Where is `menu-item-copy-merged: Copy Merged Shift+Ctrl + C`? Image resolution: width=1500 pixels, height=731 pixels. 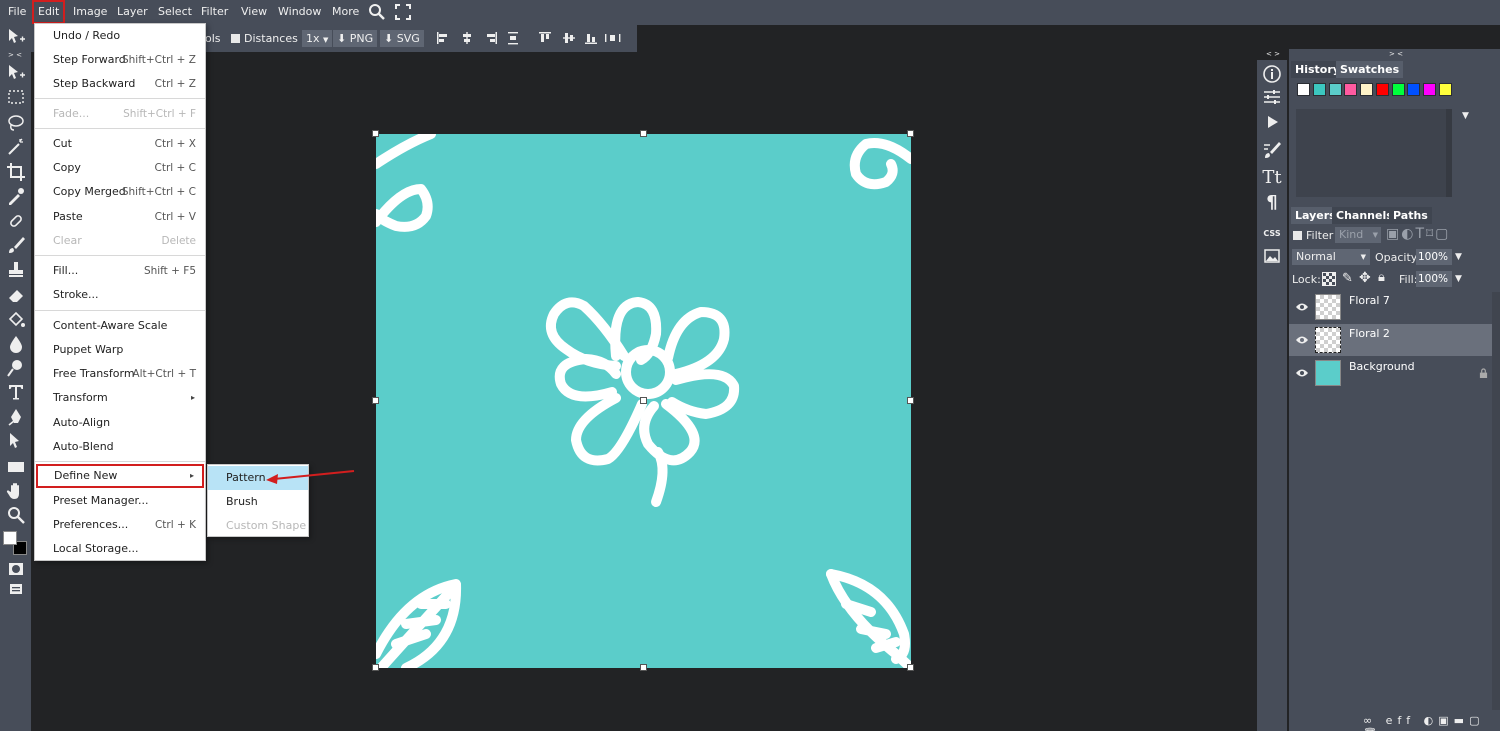
menu-item-copy-merged: Copy Merged Shift+Ctrl + C is located at coordinates (120, 192).